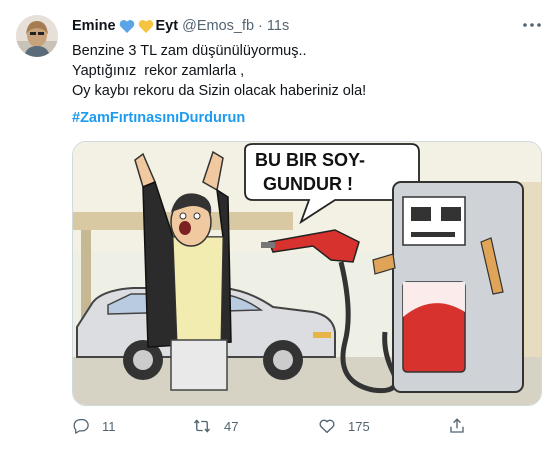  What do you see at coordinates (37, 36) in the screenshot?
I see `avatar` at bounding box center [37, 36].